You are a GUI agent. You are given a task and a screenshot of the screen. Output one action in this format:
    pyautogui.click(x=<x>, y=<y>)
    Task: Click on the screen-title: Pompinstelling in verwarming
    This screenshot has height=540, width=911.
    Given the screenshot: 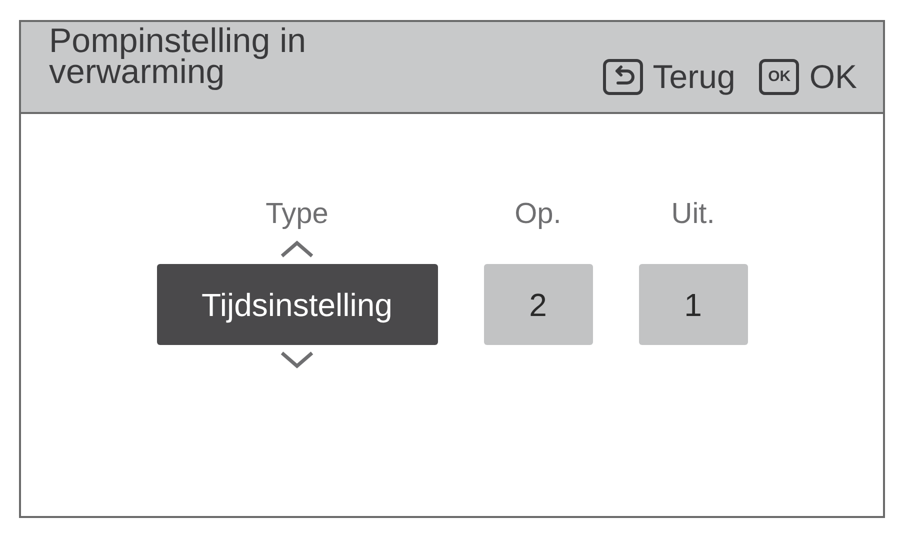 What is the action you would take?
    pyautogui.click(x=178, y=57)
    